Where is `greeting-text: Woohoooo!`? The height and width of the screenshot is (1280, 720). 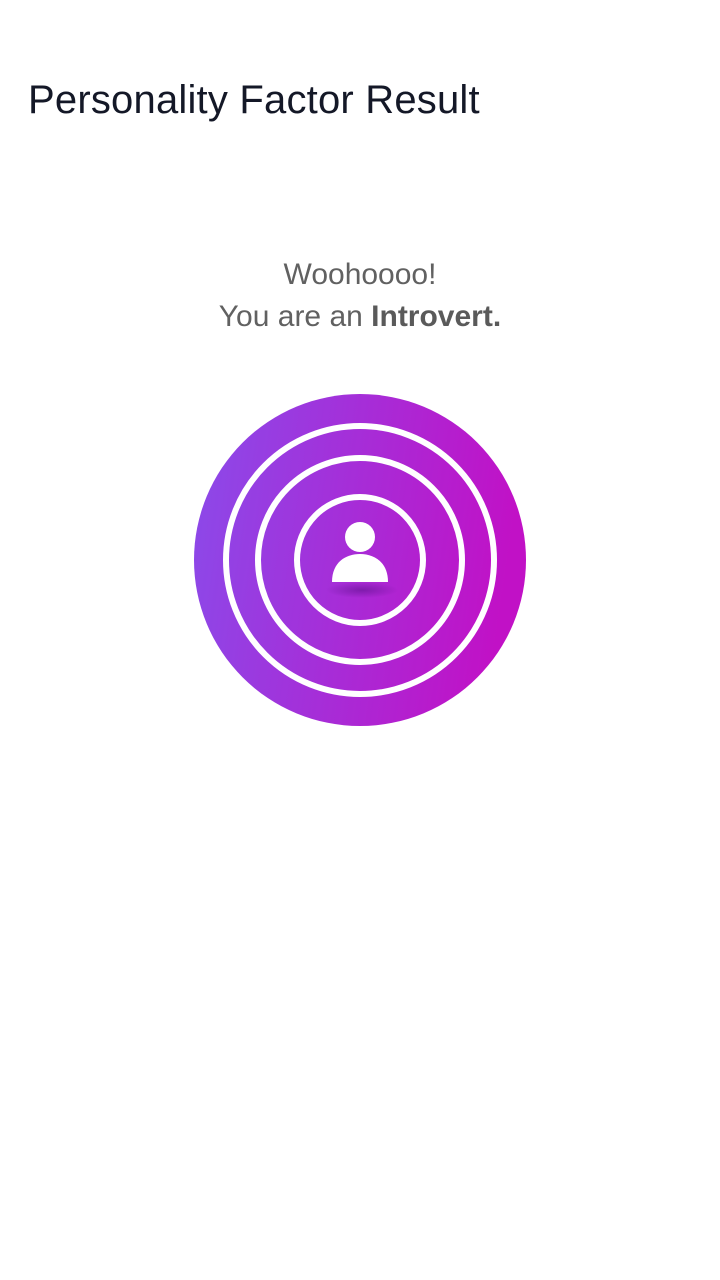 greeting-text: Woohoooo! is located at coordinates (360, 274).